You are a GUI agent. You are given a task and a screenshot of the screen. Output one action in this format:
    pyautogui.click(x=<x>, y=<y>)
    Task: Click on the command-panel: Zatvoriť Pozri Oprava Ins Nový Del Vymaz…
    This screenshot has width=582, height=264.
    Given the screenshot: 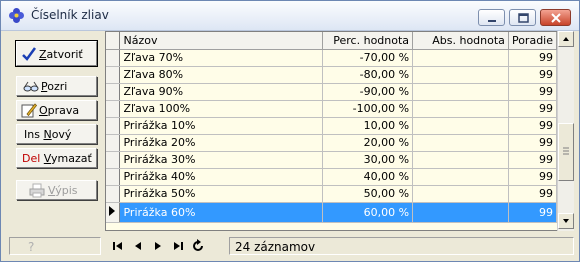 What is the action you would take?
    pyautogui.click(x=53, y=132)
    